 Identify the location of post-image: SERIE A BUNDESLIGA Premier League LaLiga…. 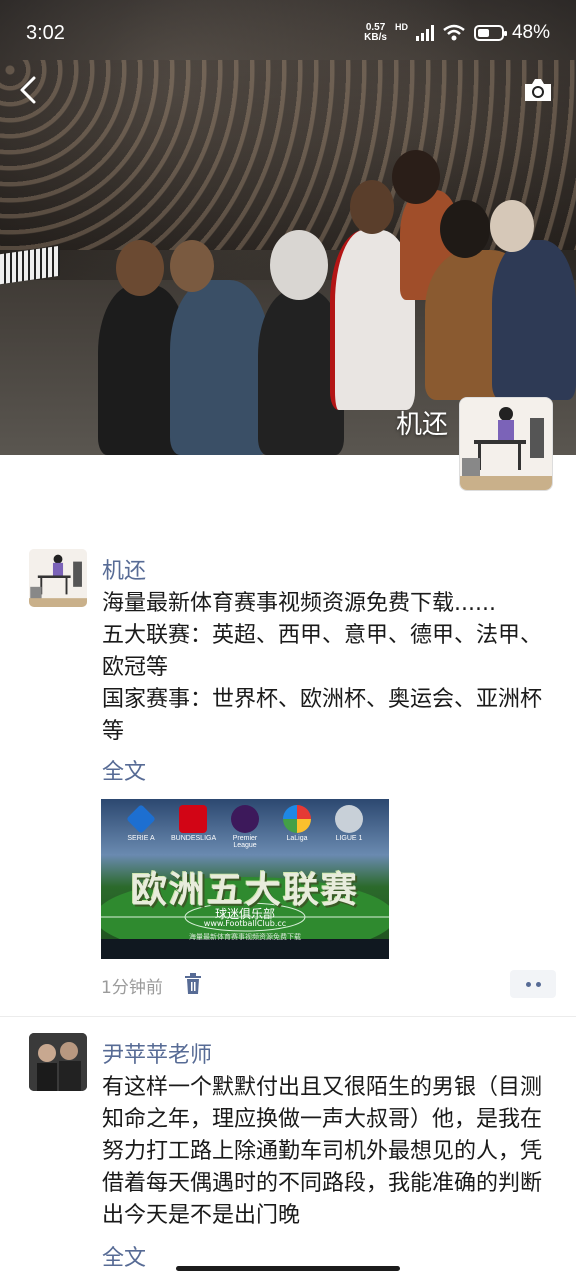
(245, 879).